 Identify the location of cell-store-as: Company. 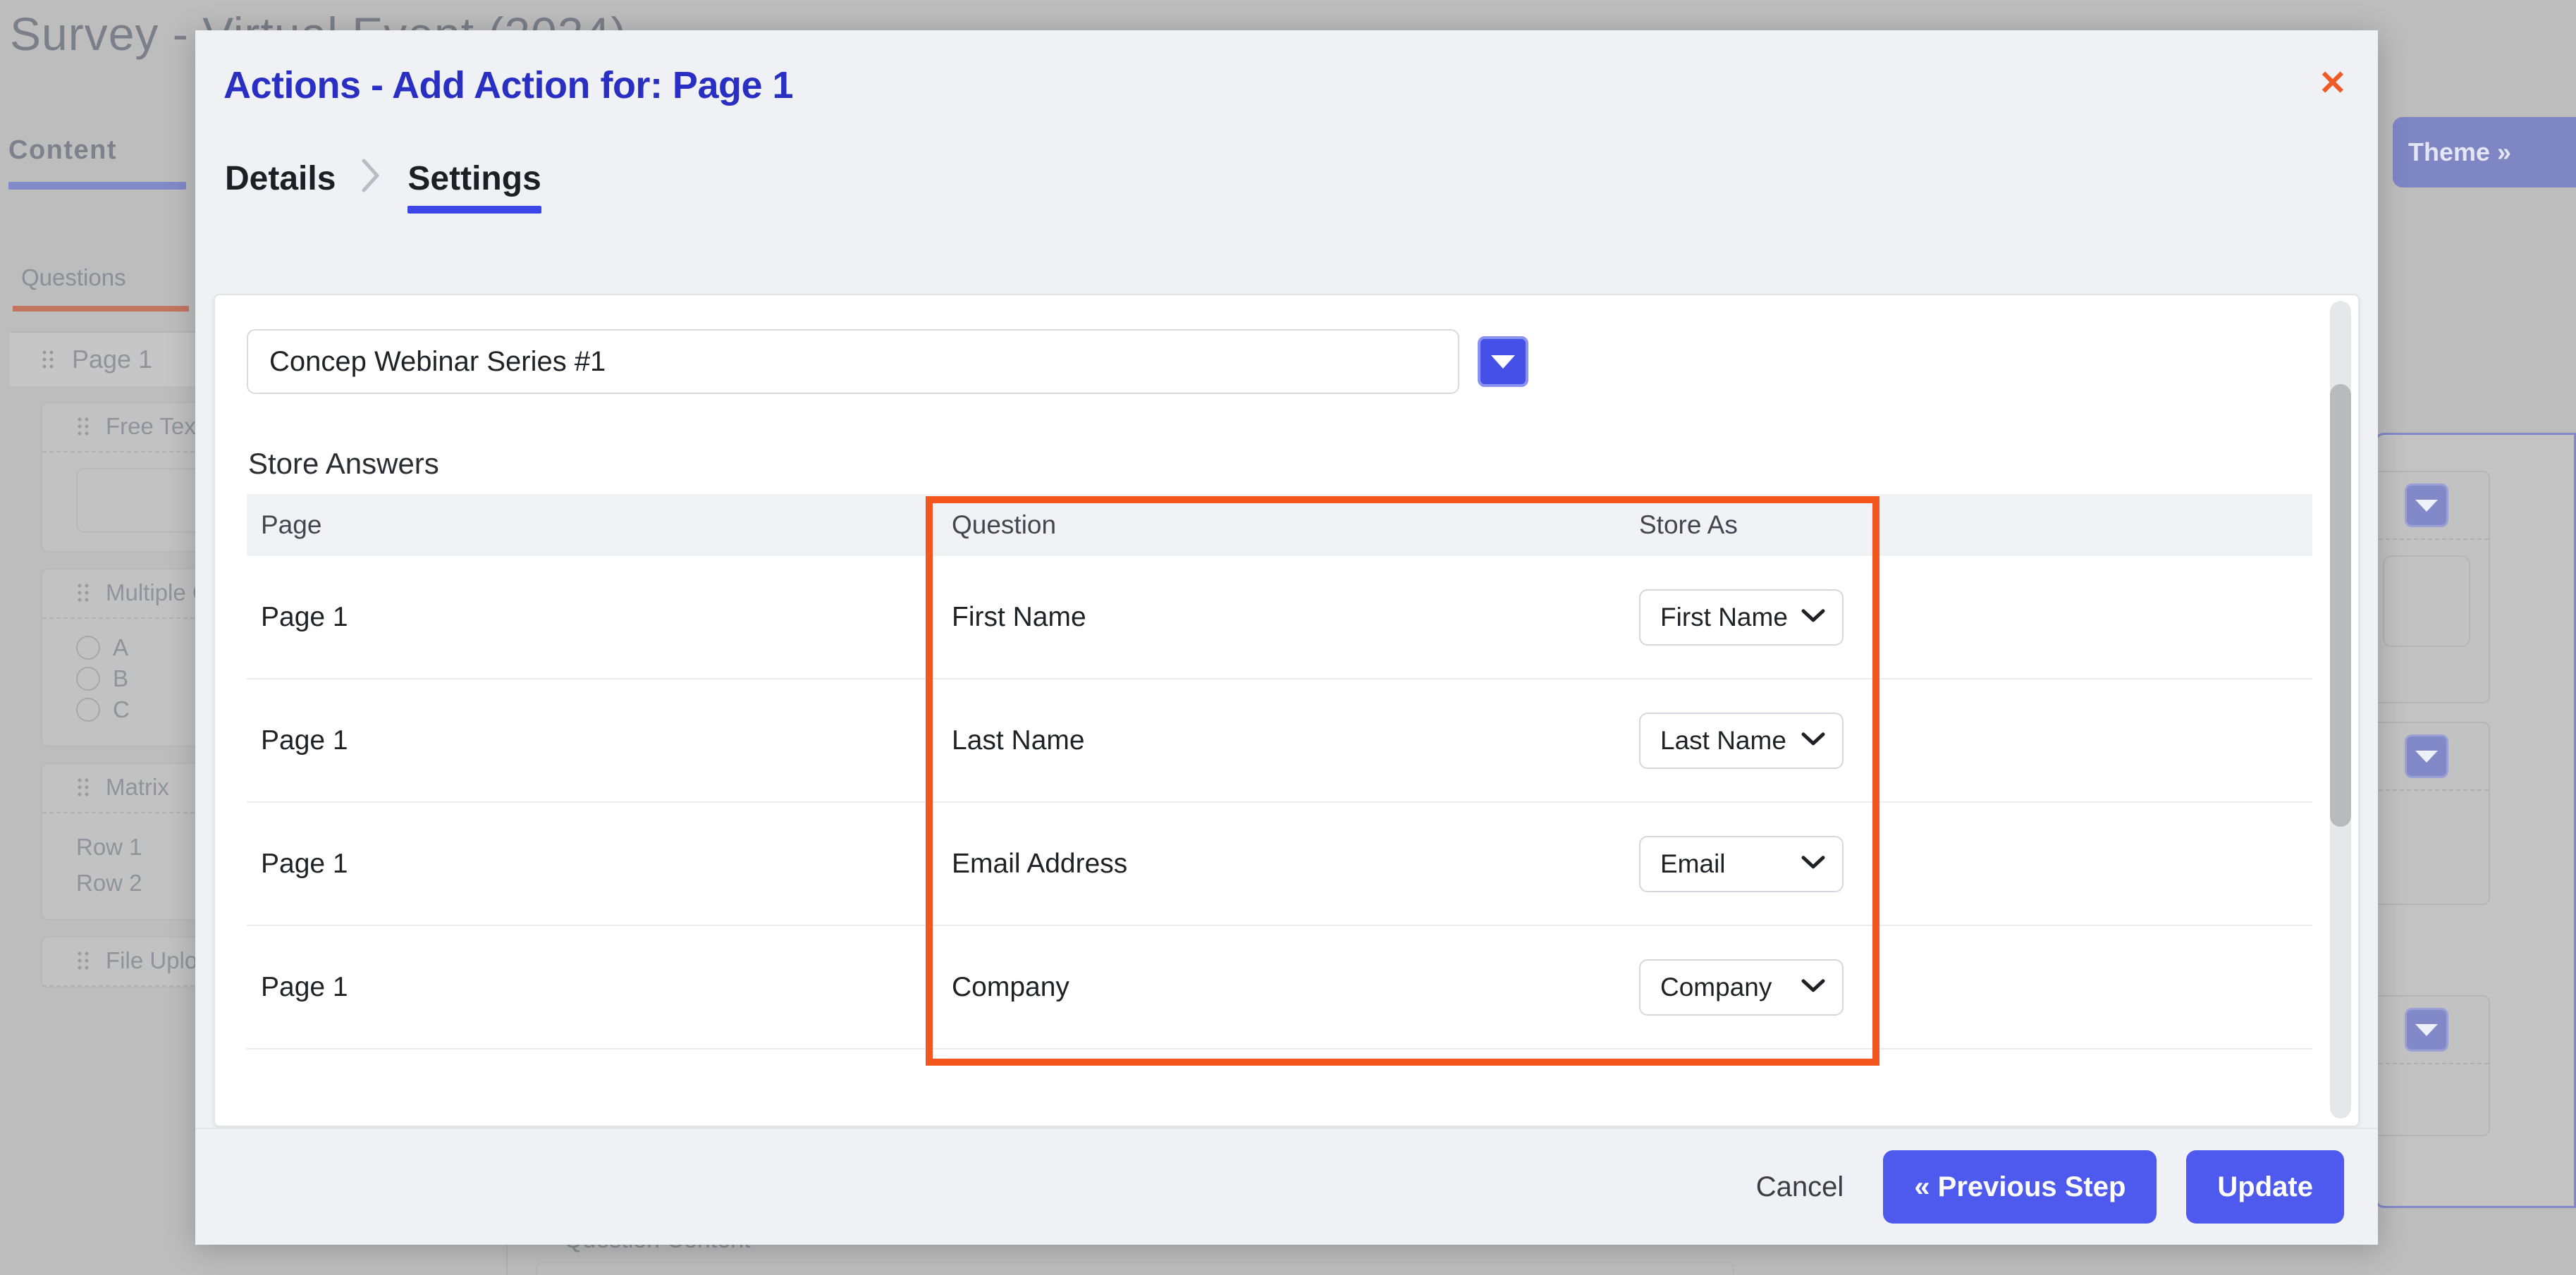
(1968, 988).